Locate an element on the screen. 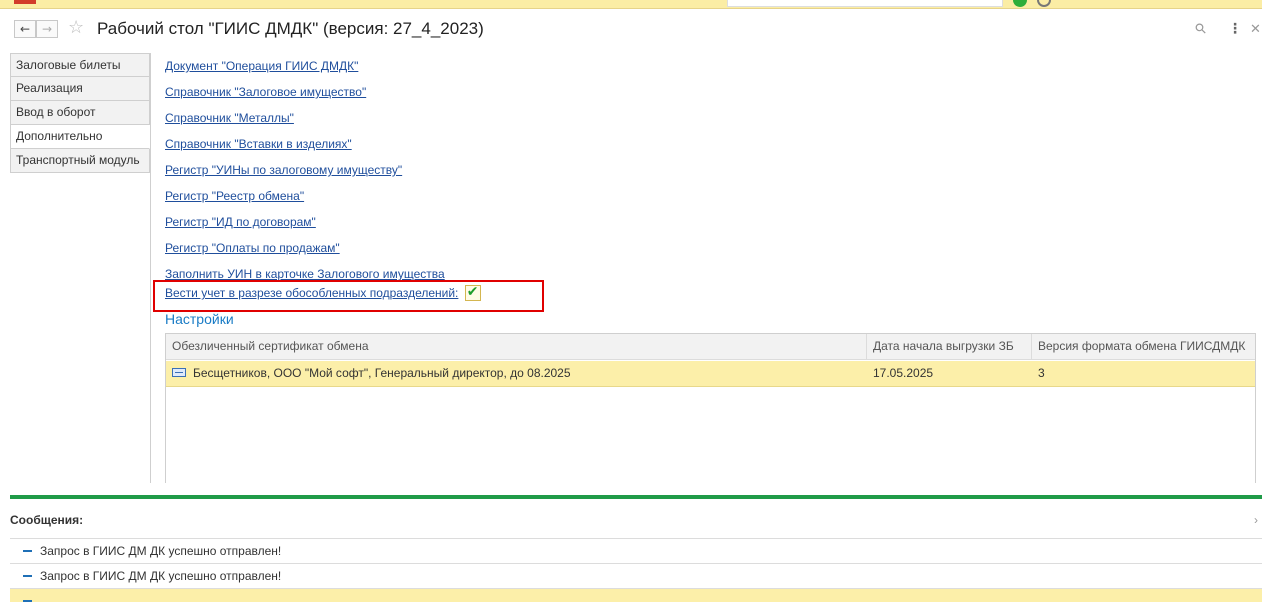 This screenshot has width=1262, height=602. link-sales-payments: Регистр "Оплаты по продажам" is located at coordinates (305, 253).